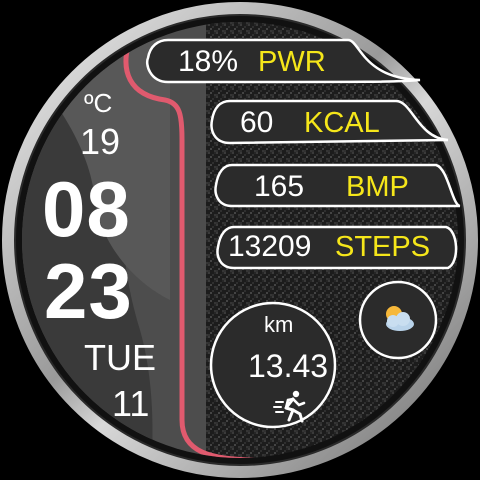 The height and width of the screenshot is (480, 480). Describe the element at coordinates (120, 357) in the screenshot. I see `date-weekday: TUE` at that location.